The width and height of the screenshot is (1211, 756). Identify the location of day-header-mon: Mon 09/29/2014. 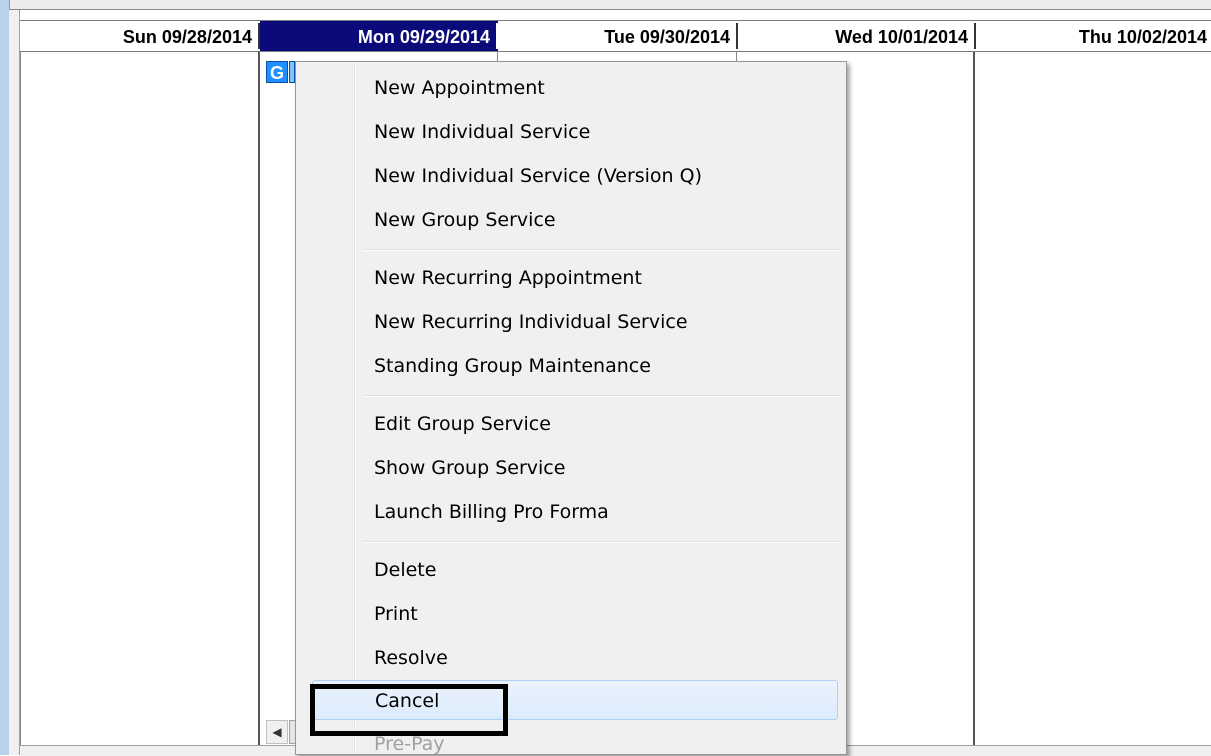
(379, 36).